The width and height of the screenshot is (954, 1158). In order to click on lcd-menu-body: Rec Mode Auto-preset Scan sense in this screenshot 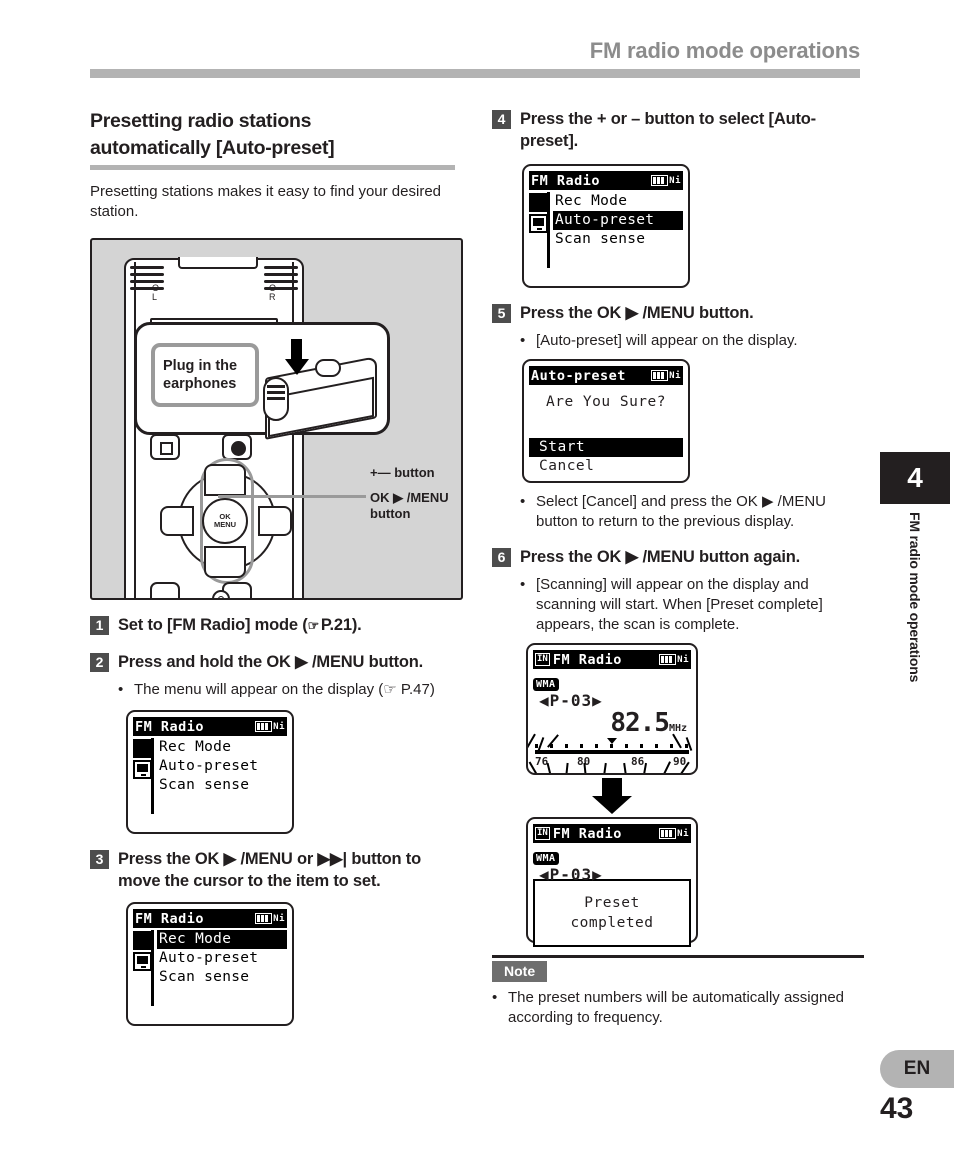, I will do `click(210, 967)`.